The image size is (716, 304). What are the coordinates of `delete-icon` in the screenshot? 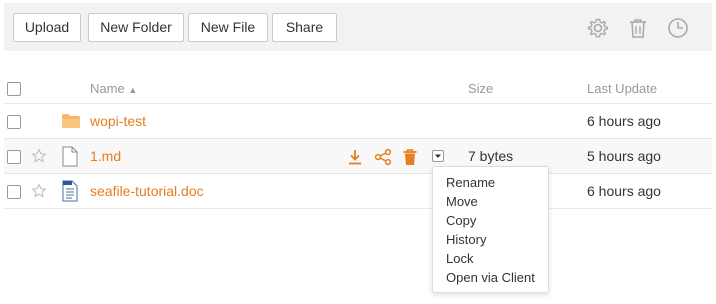 It's located at (410, 157).